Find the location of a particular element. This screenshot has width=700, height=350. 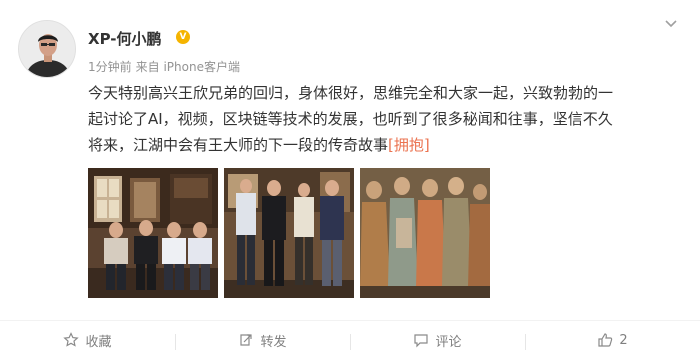

favorite-label: 收藏 is located at coordinates (98, 342).